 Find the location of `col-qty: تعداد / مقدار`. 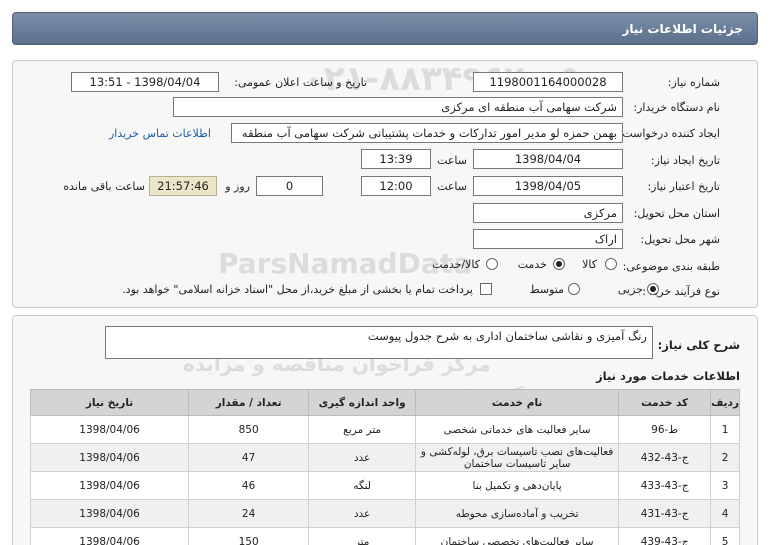

col-qty: تعداد / مقدار is located at coordinates (249, 402).